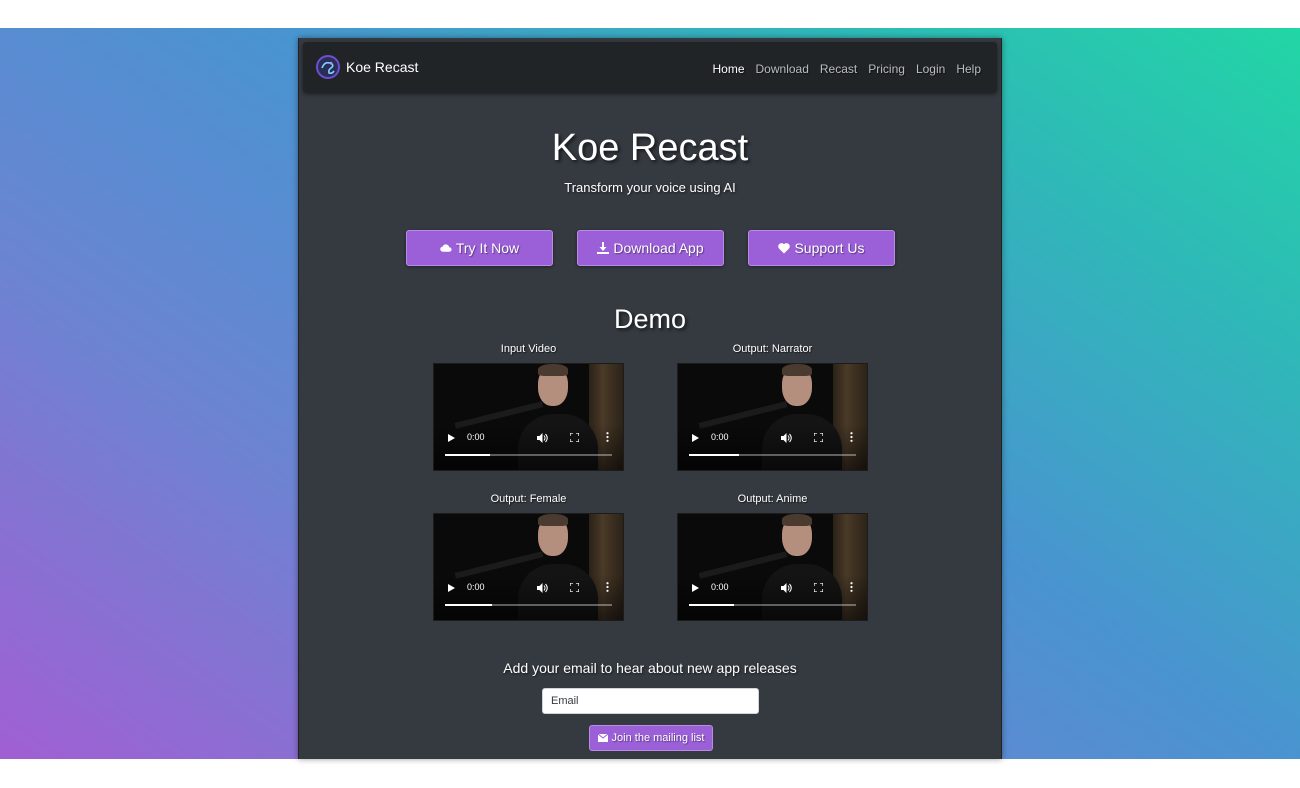 Image resolution: width=1300 pixels, height=788 pixels. What do you see at coordinates (603, 248) in the screenshot?
I see `download-icon` at bounding box center [603, 248].